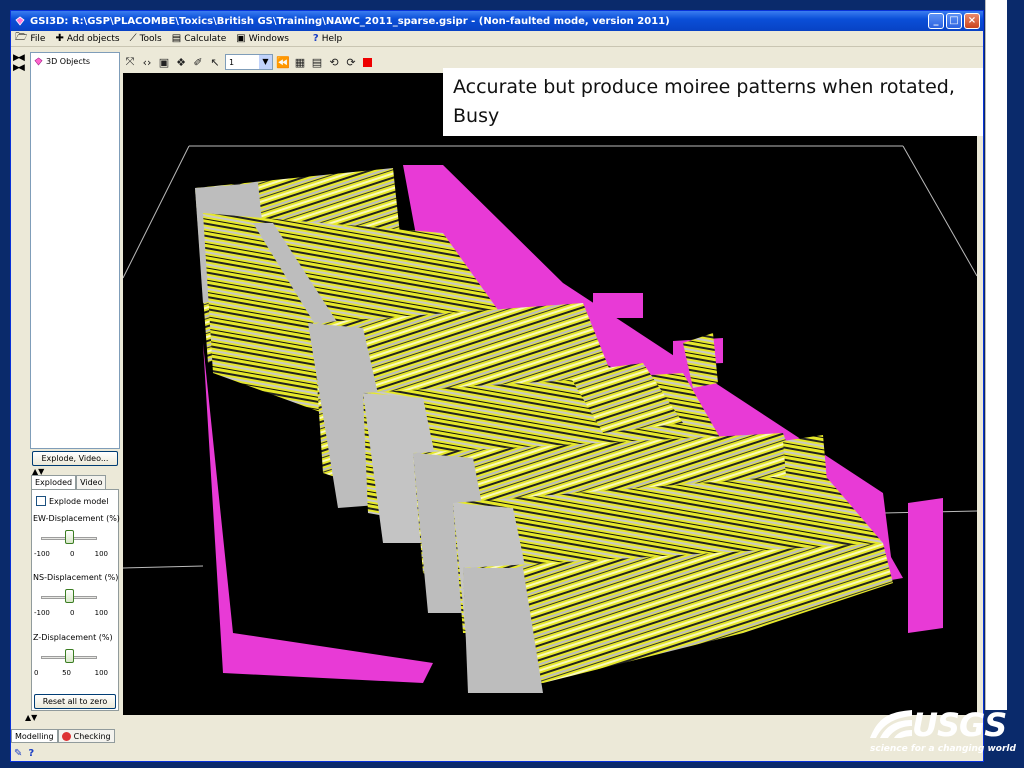 The height and width of the screenshot is (768, 1024). Describe the element at coordinates (891, 724) in the screenshot. I see `usgs-wave-icon` at that location.